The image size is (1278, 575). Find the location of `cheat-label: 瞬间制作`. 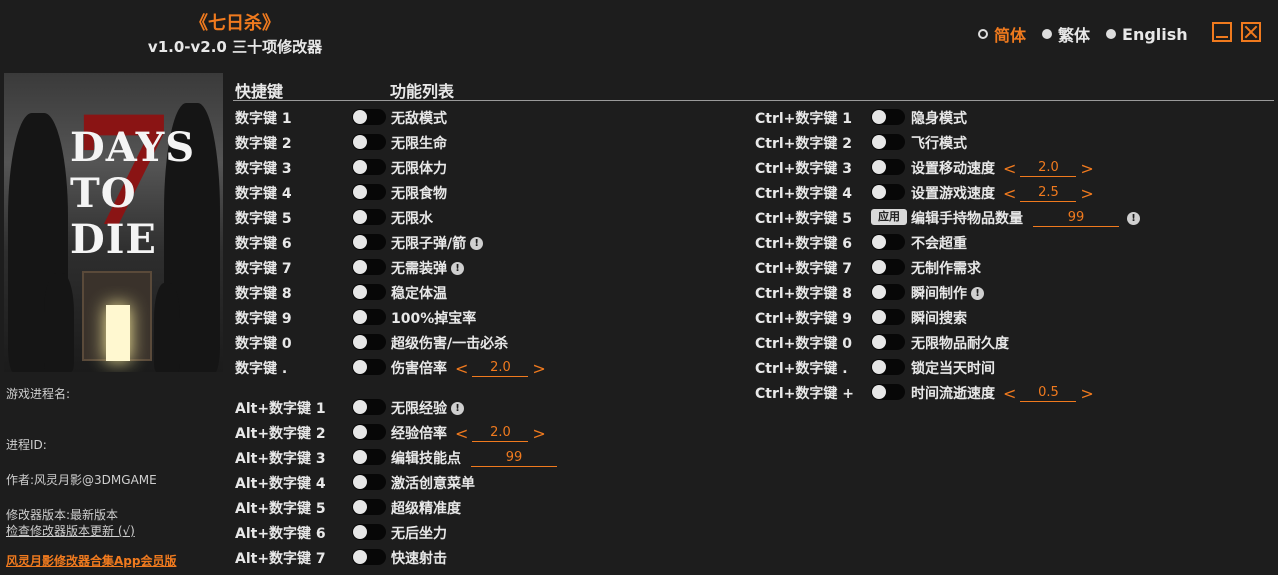

cheat-label: 瞬间制作 is located at coordinates (939, 294).